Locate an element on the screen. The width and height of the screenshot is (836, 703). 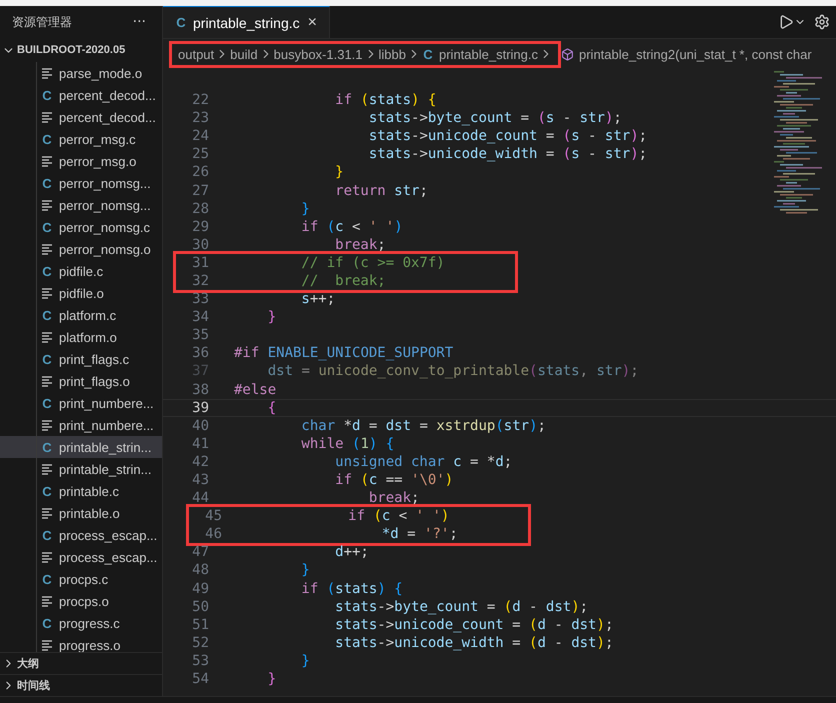
line-number: 51 is located at coordinates (200, 624).